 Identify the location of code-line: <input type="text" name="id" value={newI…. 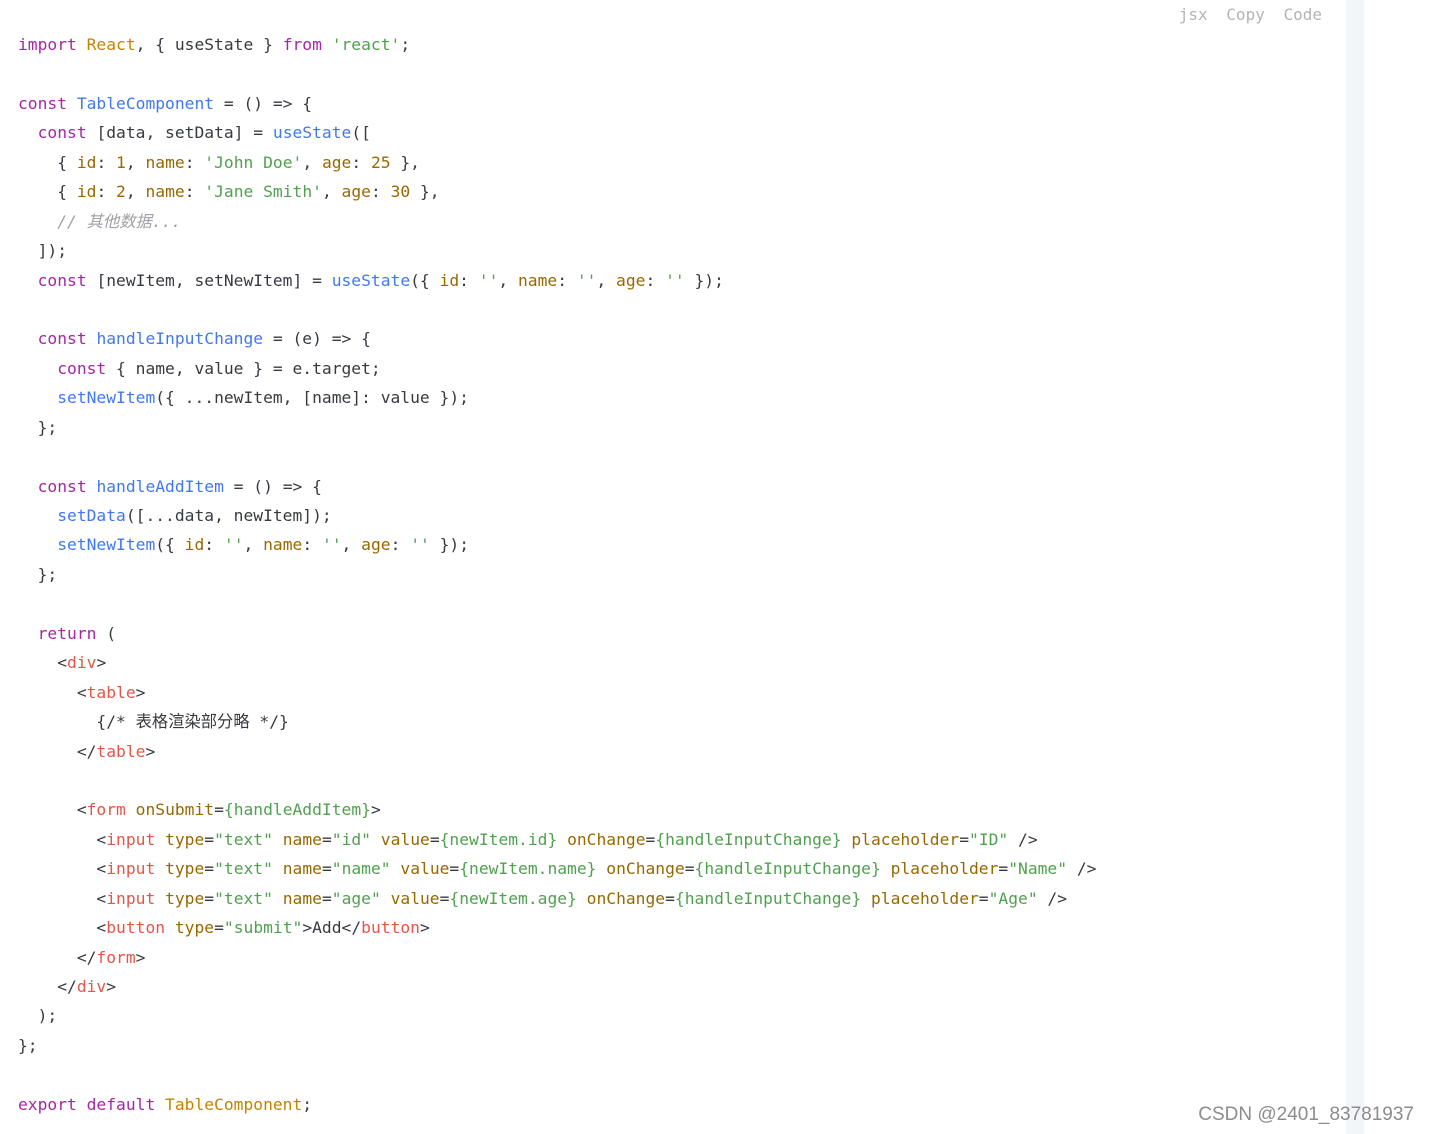
(557, 839).